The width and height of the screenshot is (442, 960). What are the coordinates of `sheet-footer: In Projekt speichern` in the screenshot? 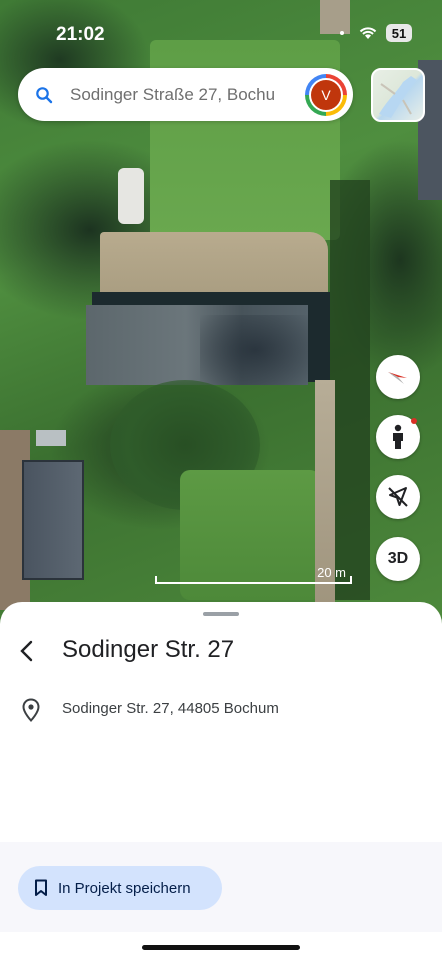 It's located at (221, 887).